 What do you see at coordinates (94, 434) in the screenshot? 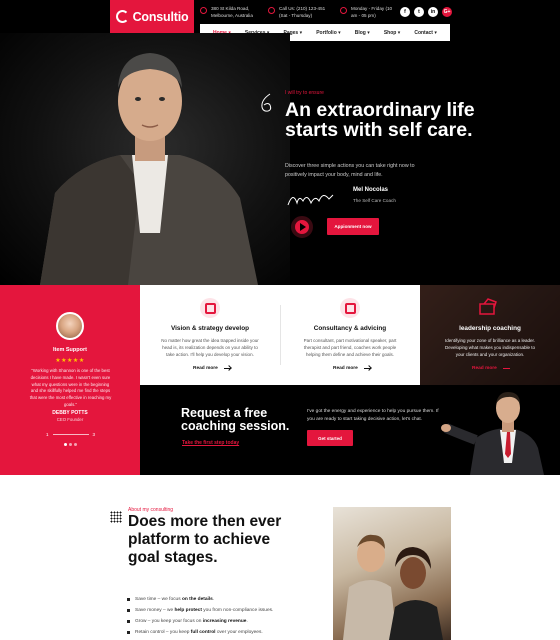
I see `pager-total: 3` at bounding box center [94, 434].